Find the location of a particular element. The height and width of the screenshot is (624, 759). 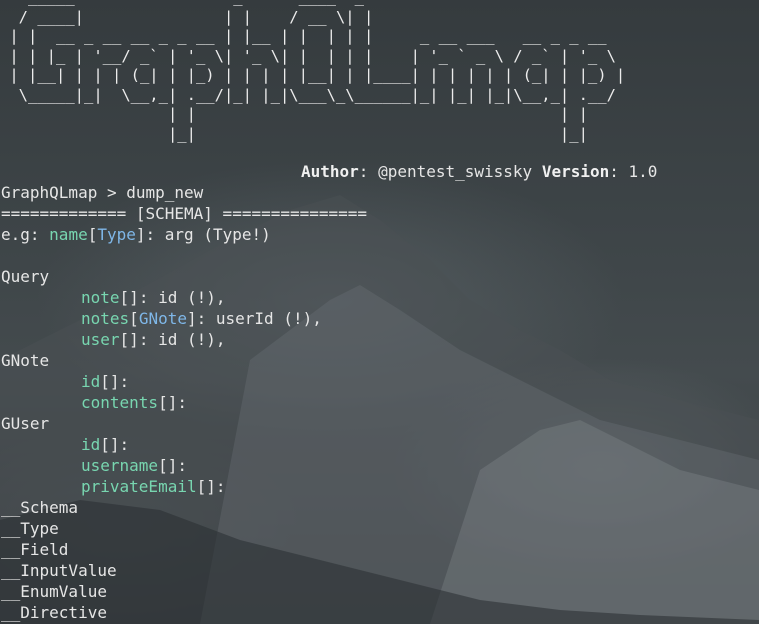

field-name: privateEmail is located at coordinates (139, 486).